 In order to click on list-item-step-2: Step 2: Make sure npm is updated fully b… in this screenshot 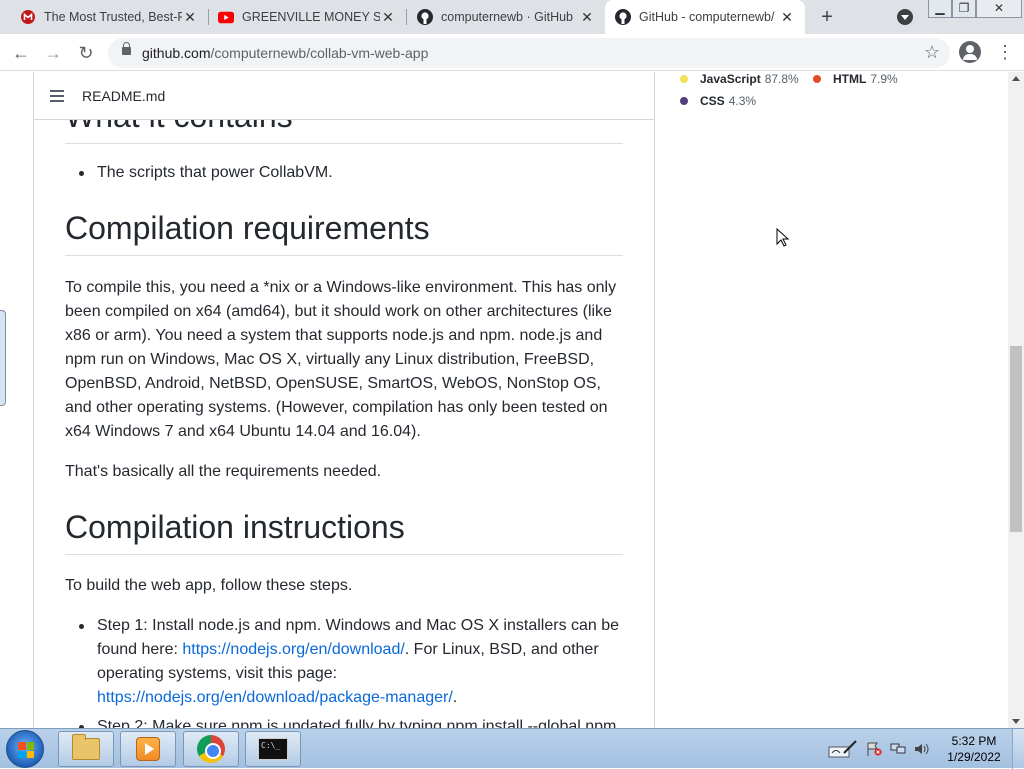, I will do `click(352, 721)`.